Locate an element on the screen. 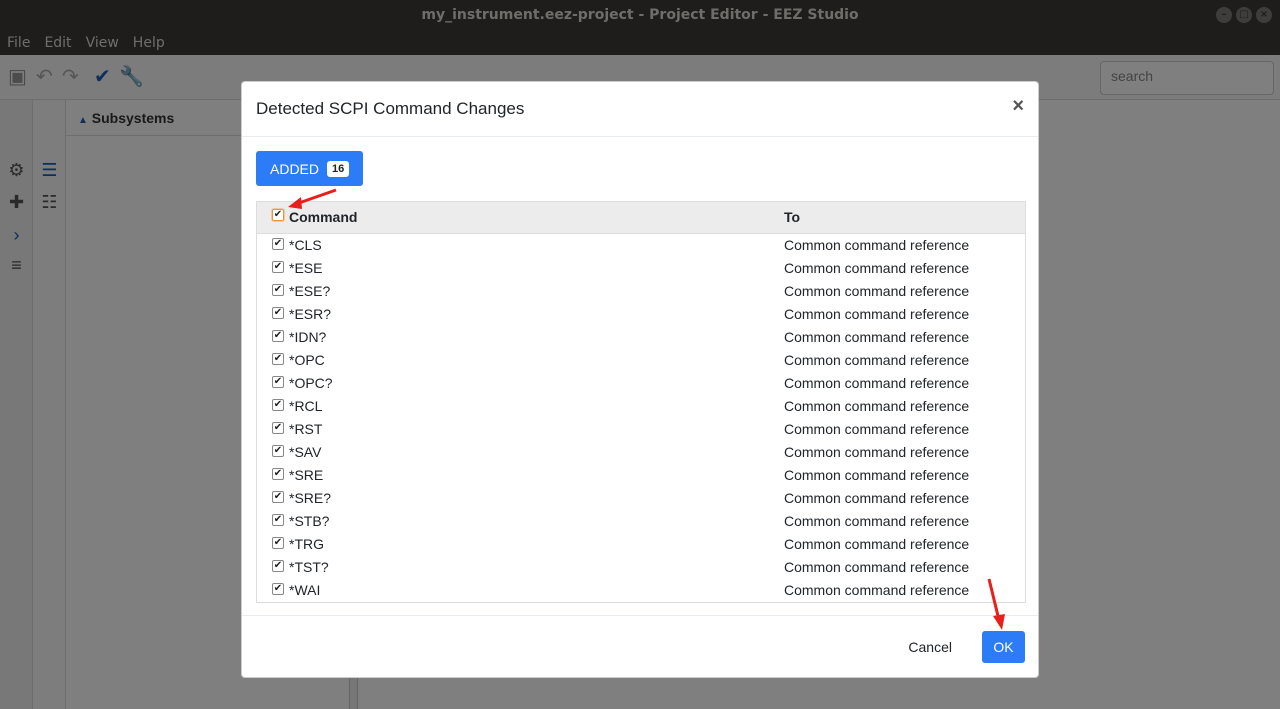 The height and width of the screenshot is (709, 1280). table-header: ✔ Command To is located at coordinates (641, 218).